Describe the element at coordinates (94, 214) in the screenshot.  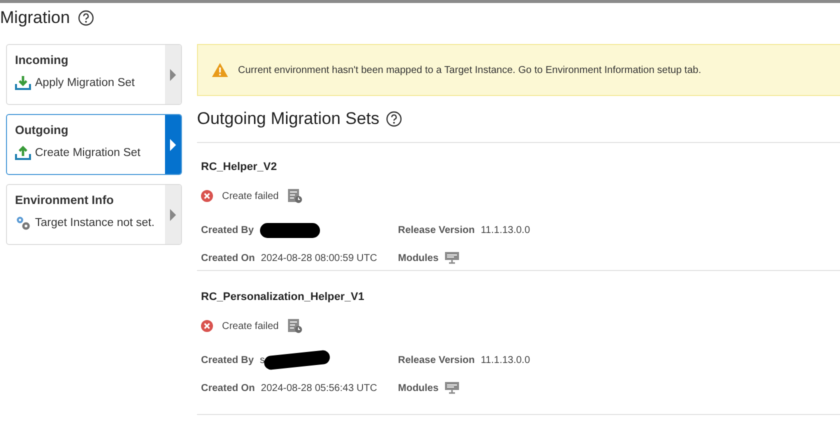
I see `sidebar-card: Environment Info Target Instance not set.` at that location.